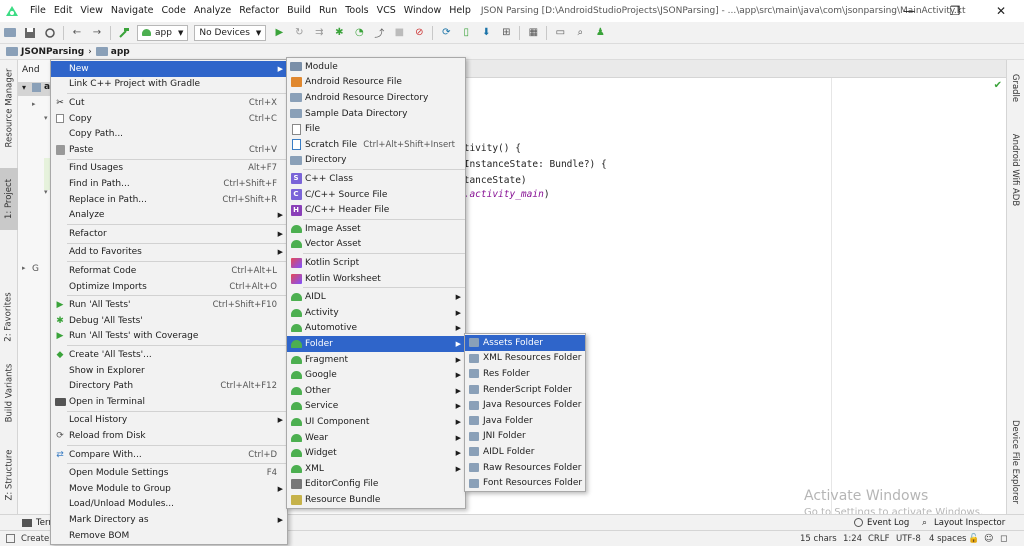  Describe the element at coordinates (230, 32) in the screenshot. I see `device-select: No Devices ▼` at that location.